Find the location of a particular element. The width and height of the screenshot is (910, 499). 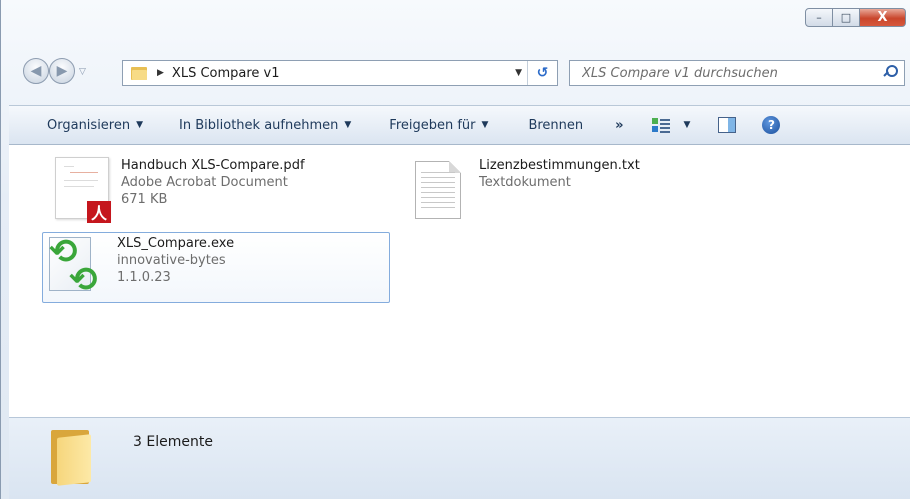

views-icon is located at coordinates (660, 125).